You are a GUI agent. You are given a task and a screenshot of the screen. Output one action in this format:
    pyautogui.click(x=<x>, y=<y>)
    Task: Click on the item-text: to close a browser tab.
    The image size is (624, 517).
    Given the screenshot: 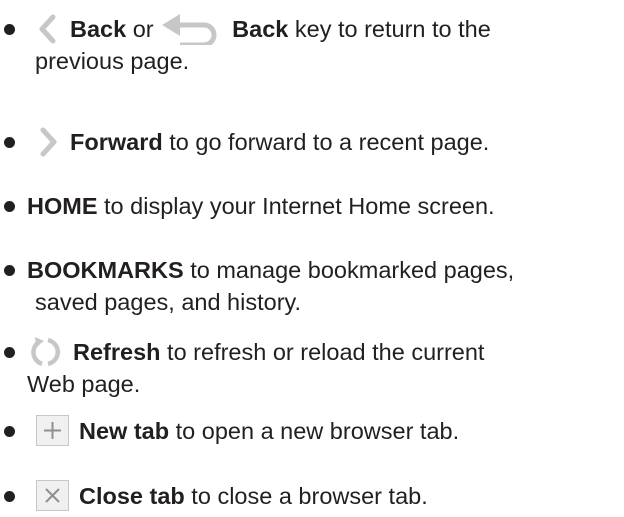 What is the action you would take?
    pyautogui.click(x=306, y=496)
    